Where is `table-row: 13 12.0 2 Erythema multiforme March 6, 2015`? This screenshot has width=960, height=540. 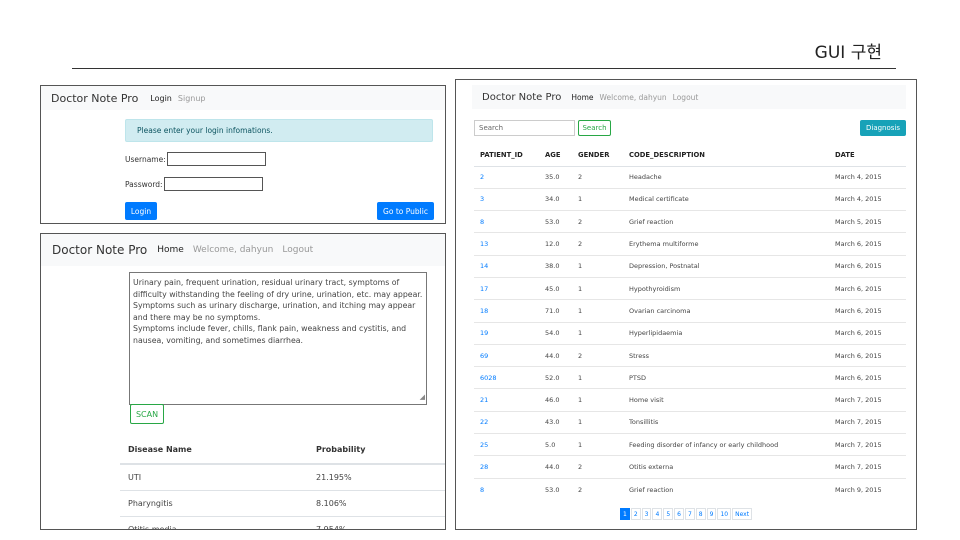
table-row: 13 12.0 2 Erythema multiforme March 6, 2015 is located at coordinates (690, 244).